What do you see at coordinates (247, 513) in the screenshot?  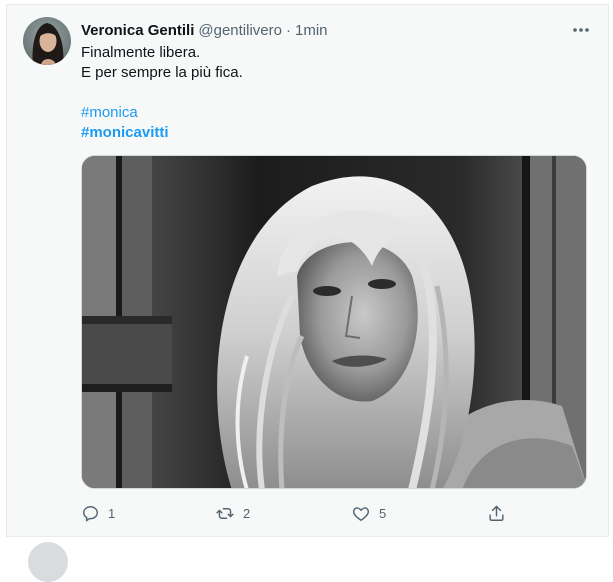 I see `retweet-count: 2` at bounding box center [247, 513].